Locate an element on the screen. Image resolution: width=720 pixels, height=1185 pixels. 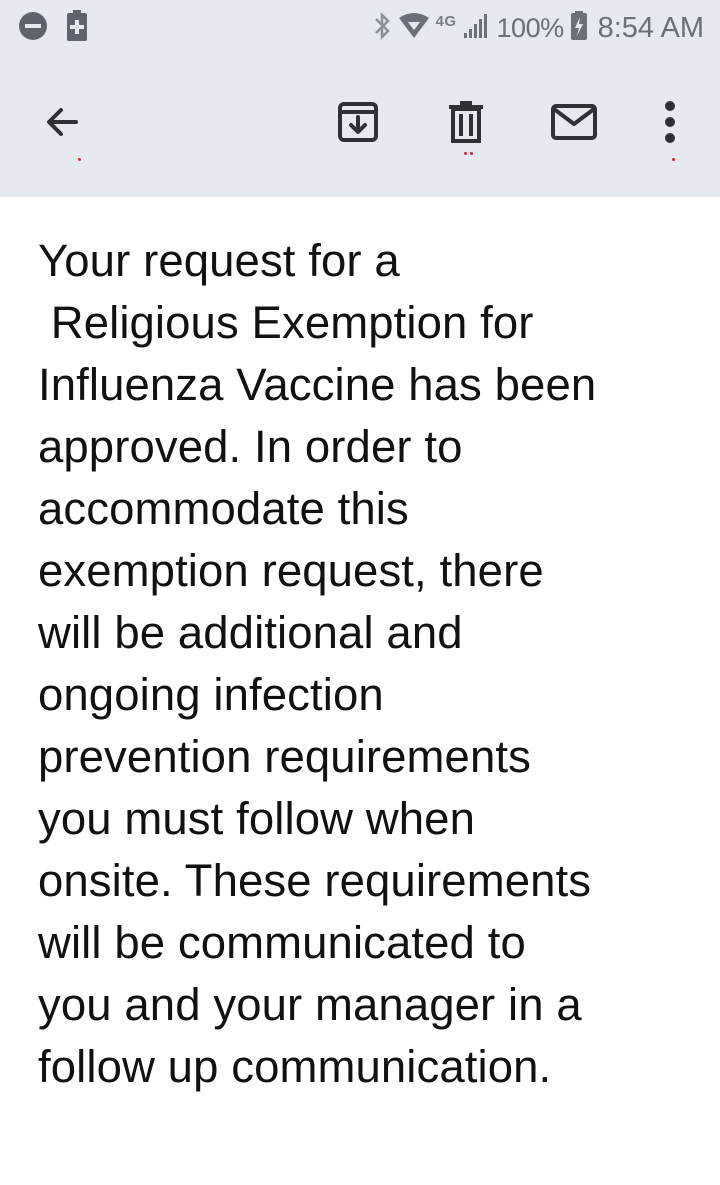
battery-charging-icon is located at coordinates (579, 28).